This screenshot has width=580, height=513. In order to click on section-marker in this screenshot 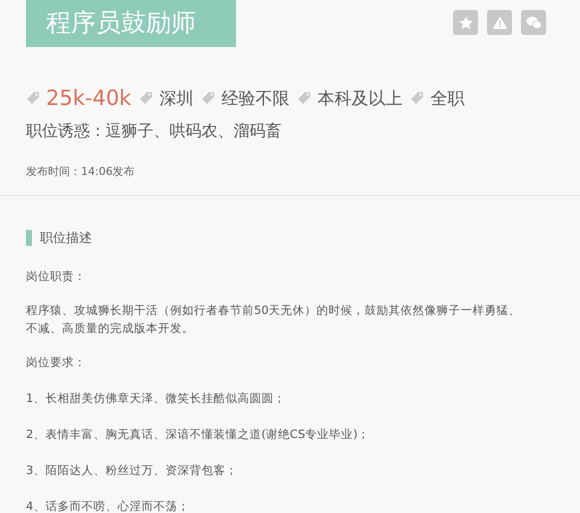, I will do `click(29, 238)`.